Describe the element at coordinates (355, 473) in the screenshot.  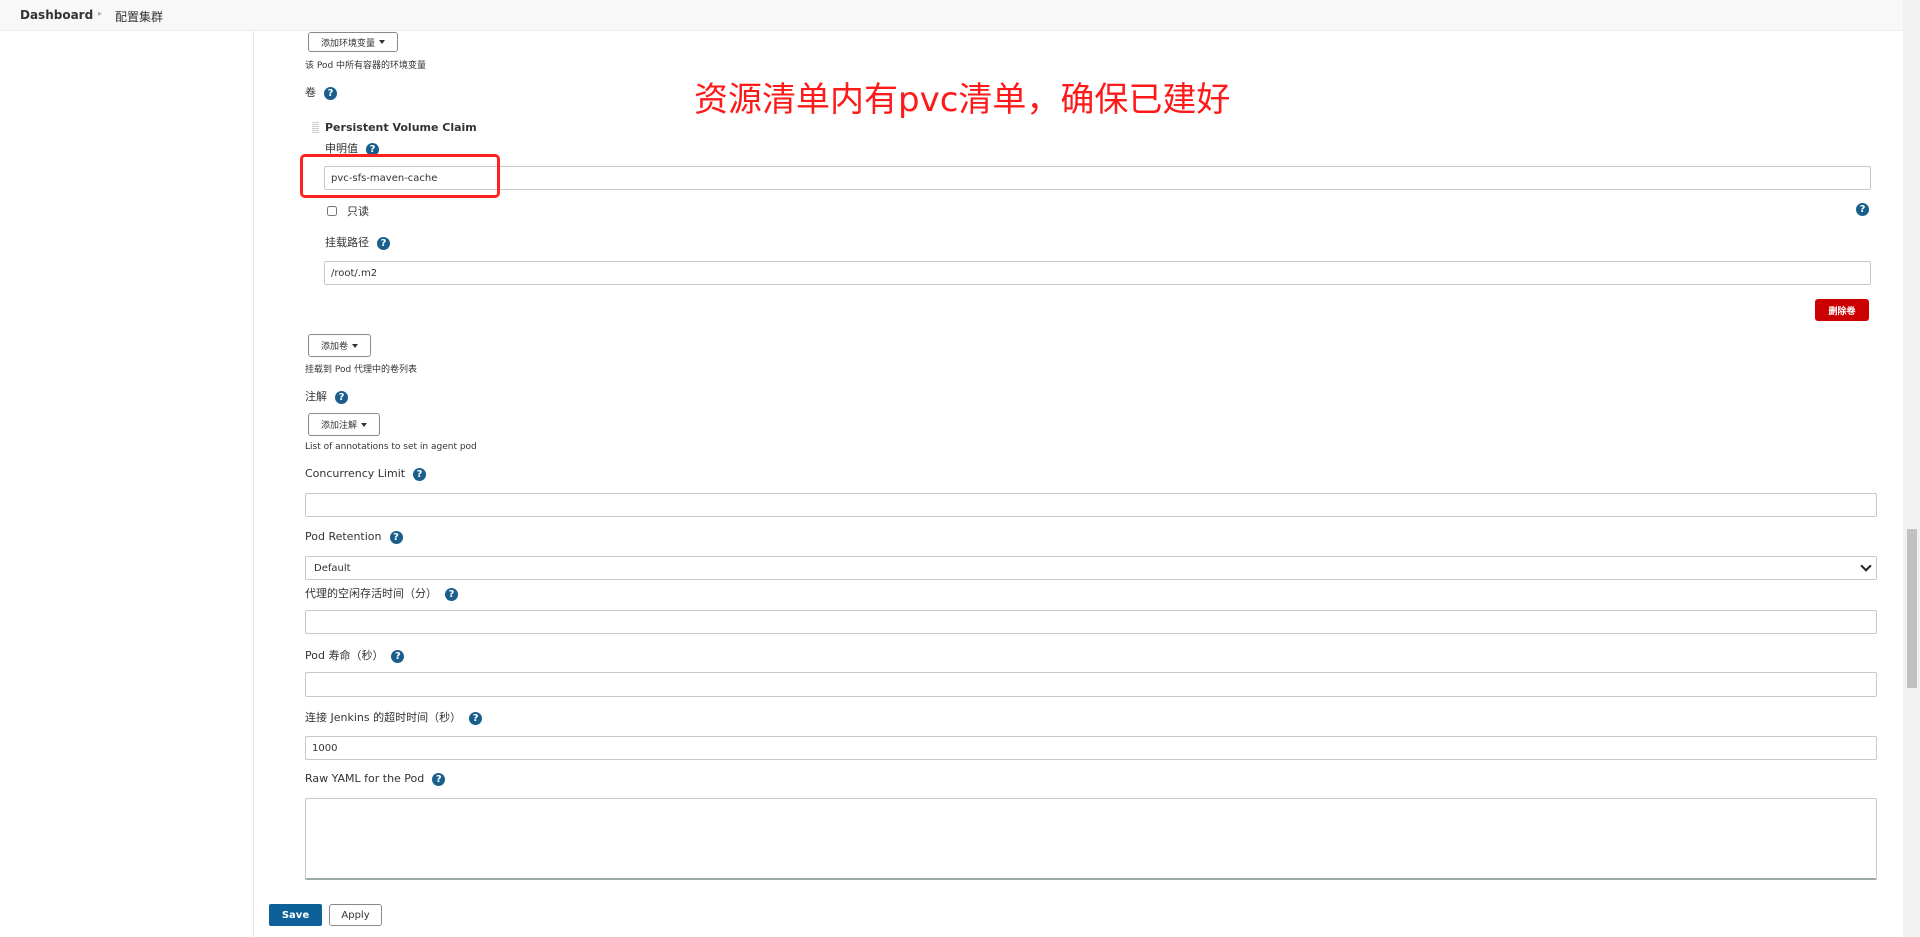
I see `concurrency-label-text: Concurrency Limit` at that location.